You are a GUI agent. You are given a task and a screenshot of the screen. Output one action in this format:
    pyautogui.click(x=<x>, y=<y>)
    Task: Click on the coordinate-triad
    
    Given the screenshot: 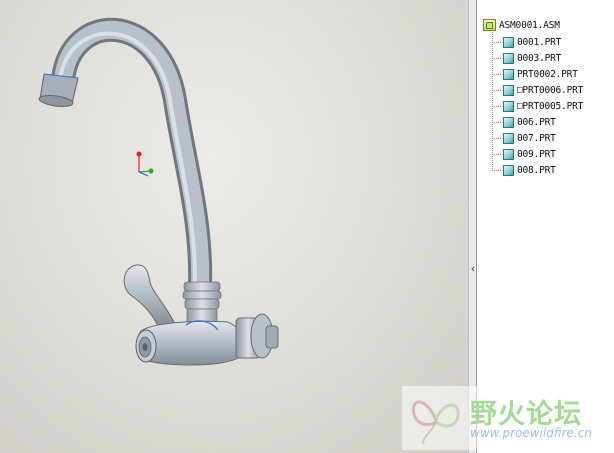 What is the action you would take?
    pyautogui.click(x=145, y=164)
    